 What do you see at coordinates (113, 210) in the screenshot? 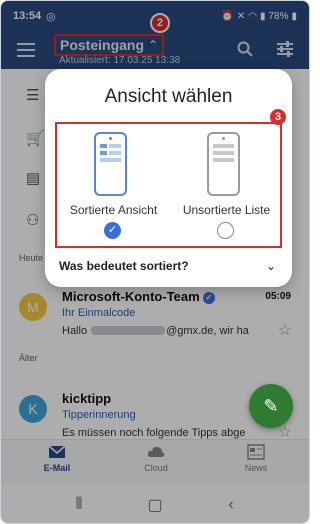
I see `option-sorted-label: Sortierte Ansicht` at bounding box center [113, 210].